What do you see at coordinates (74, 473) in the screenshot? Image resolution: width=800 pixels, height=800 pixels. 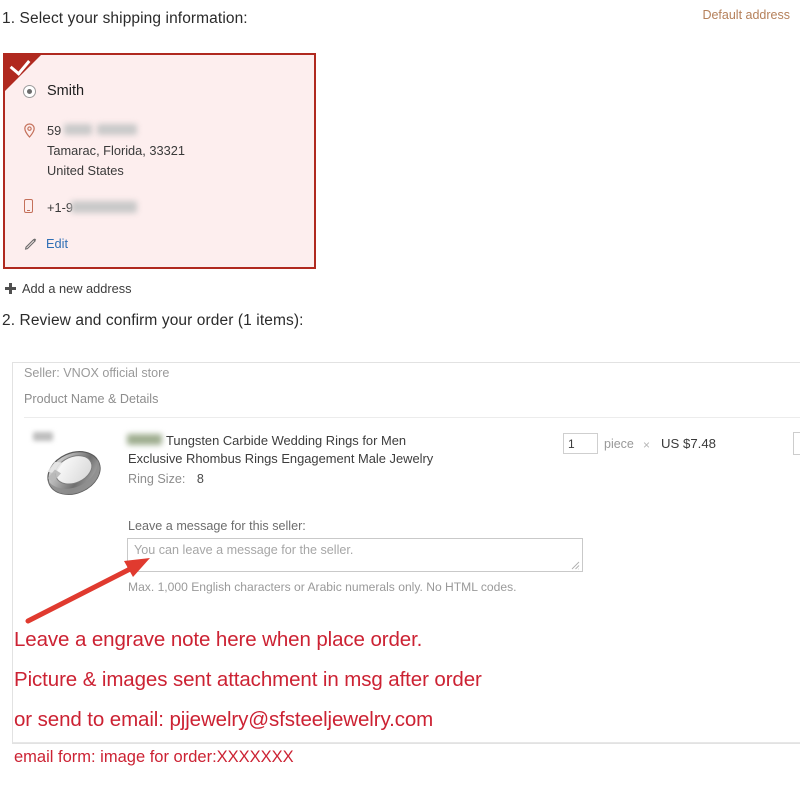 I see `product-image` at bounding box center [74, 473].